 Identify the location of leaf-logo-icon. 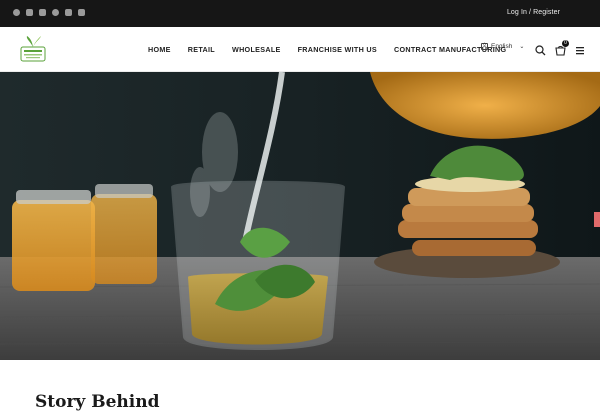
(33, 49).